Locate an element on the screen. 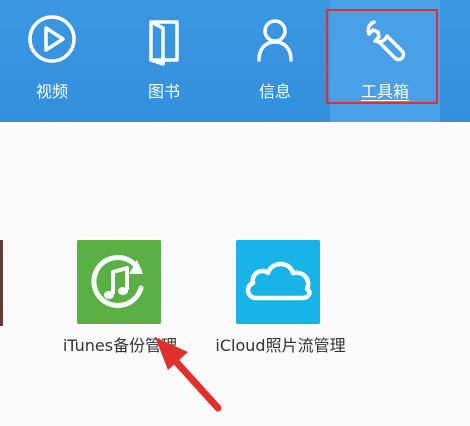 The height and width of the screenshot is (426, 470). app-tile-icloud-photostream: iCloud照片流管理 is located at coordinates (280, 300).